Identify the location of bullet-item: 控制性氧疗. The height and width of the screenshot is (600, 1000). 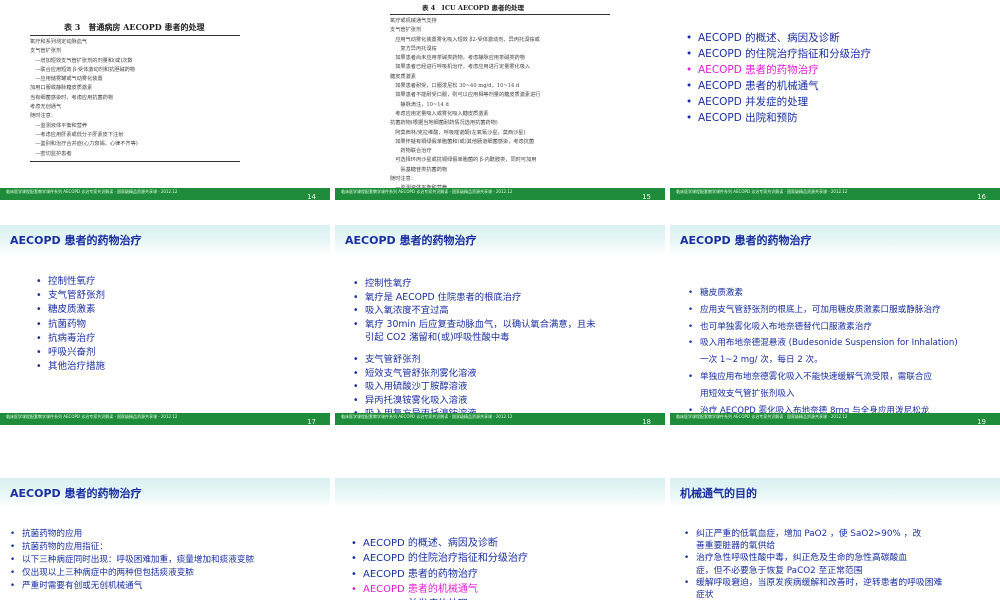
(70, 282).